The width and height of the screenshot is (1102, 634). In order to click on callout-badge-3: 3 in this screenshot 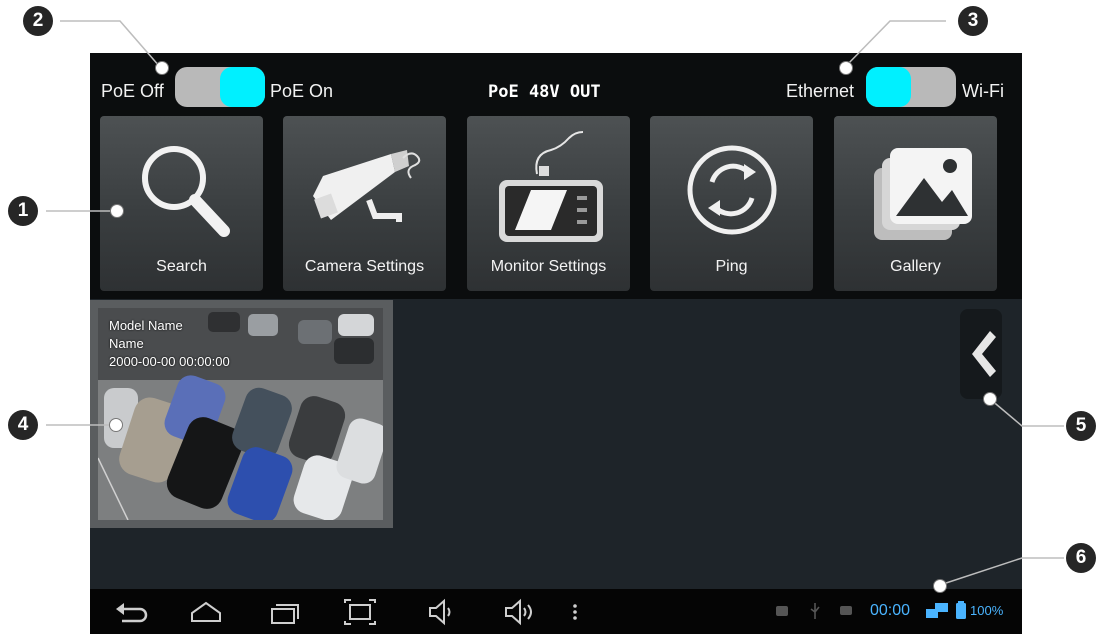, I will do `click(973, 21)`.